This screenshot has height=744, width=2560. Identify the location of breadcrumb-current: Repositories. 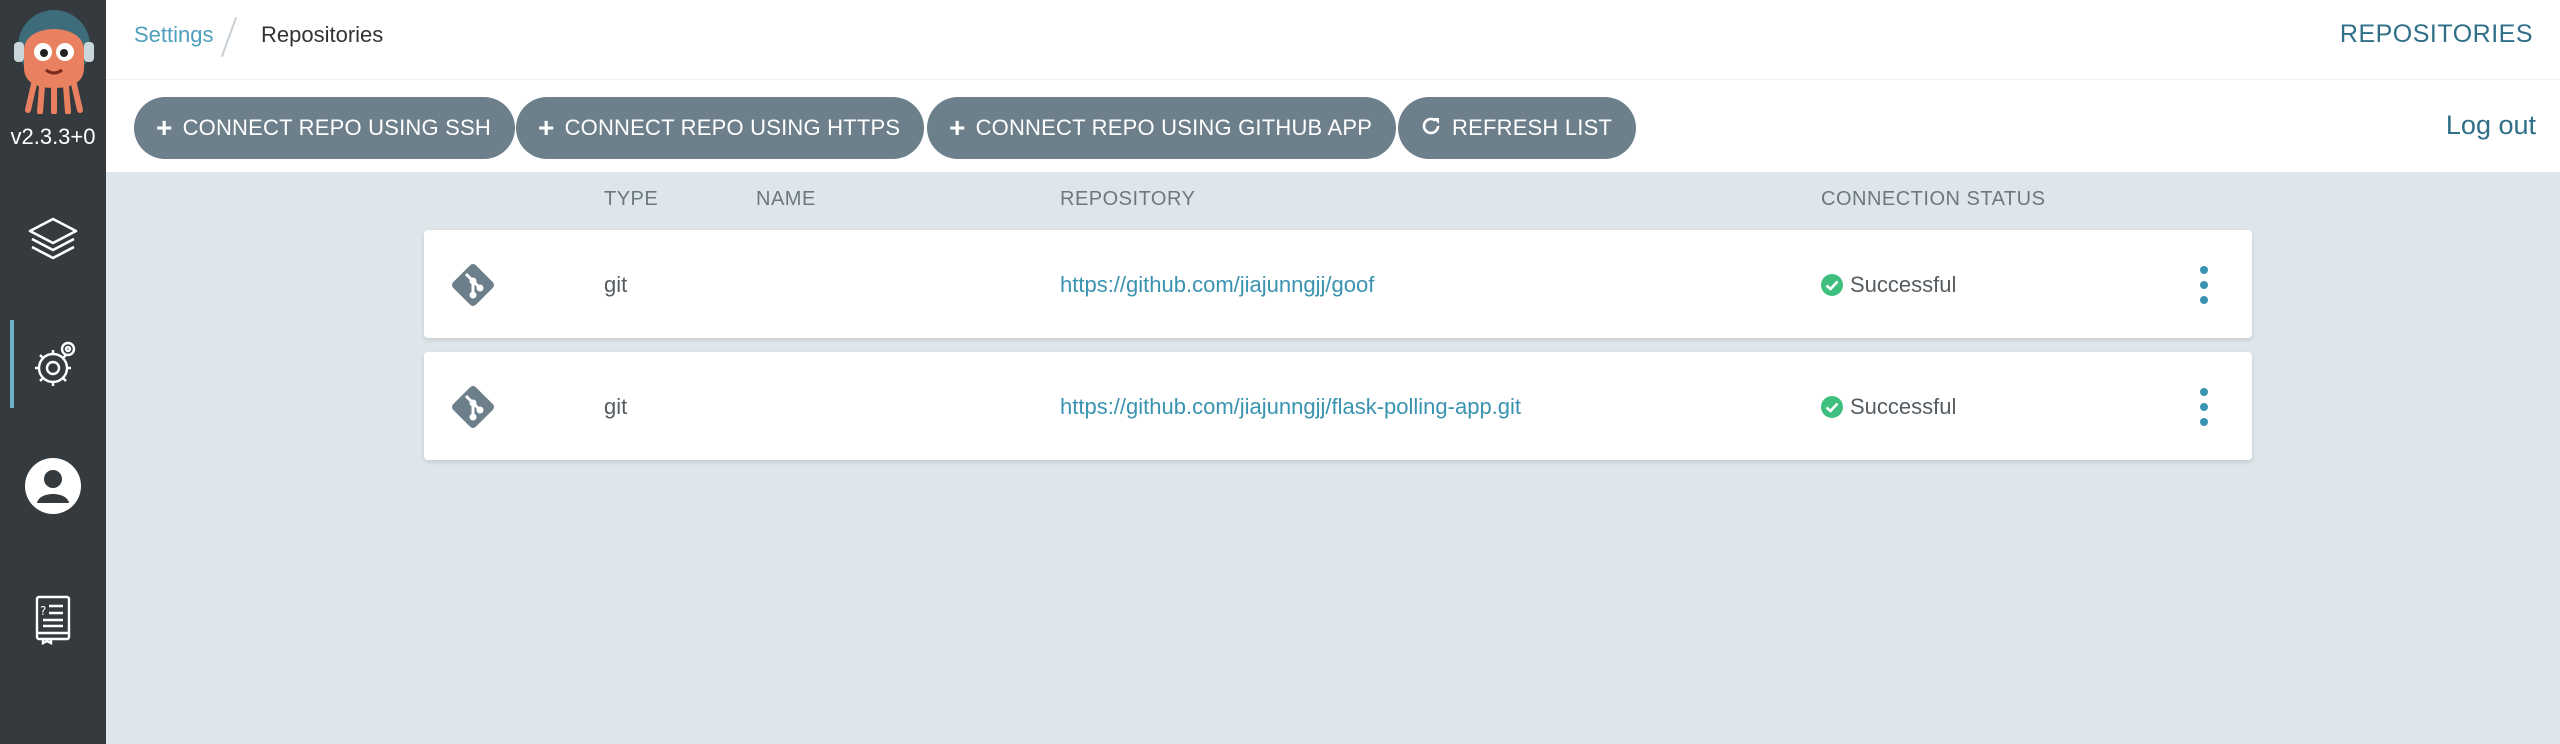
(322, 34).